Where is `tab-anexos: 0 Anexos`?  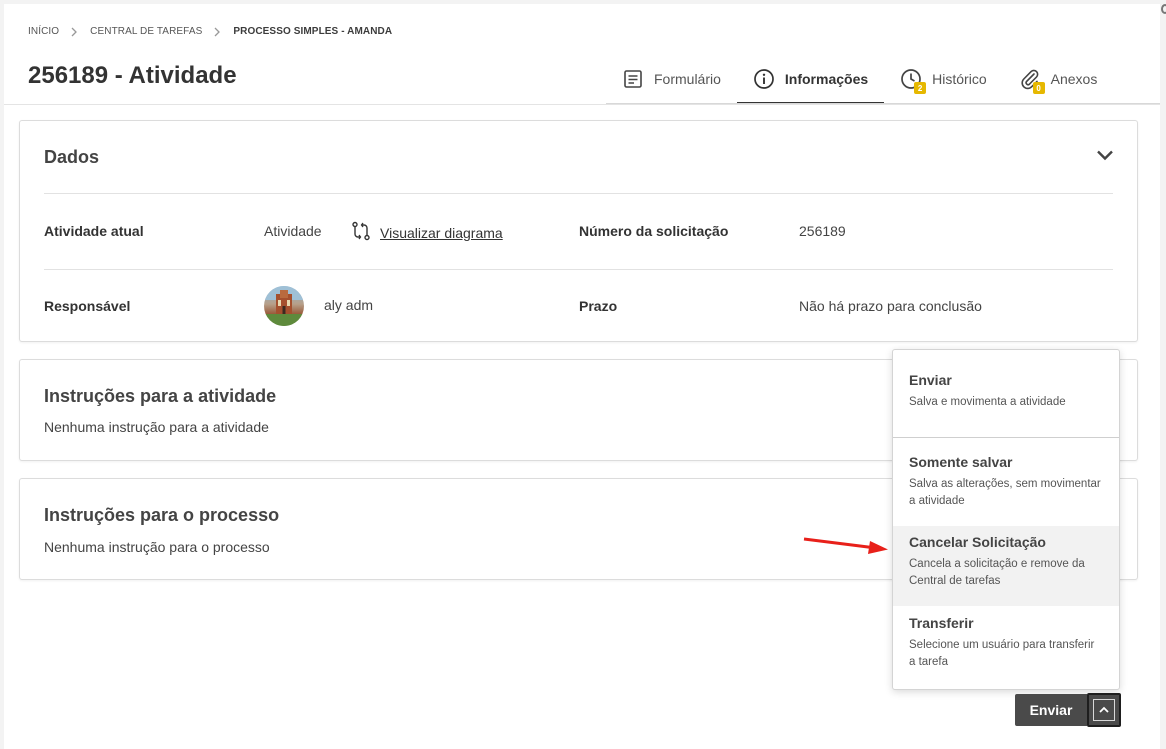
tab-anexos: 0 Anexos is located at coordinates (1058, 79).